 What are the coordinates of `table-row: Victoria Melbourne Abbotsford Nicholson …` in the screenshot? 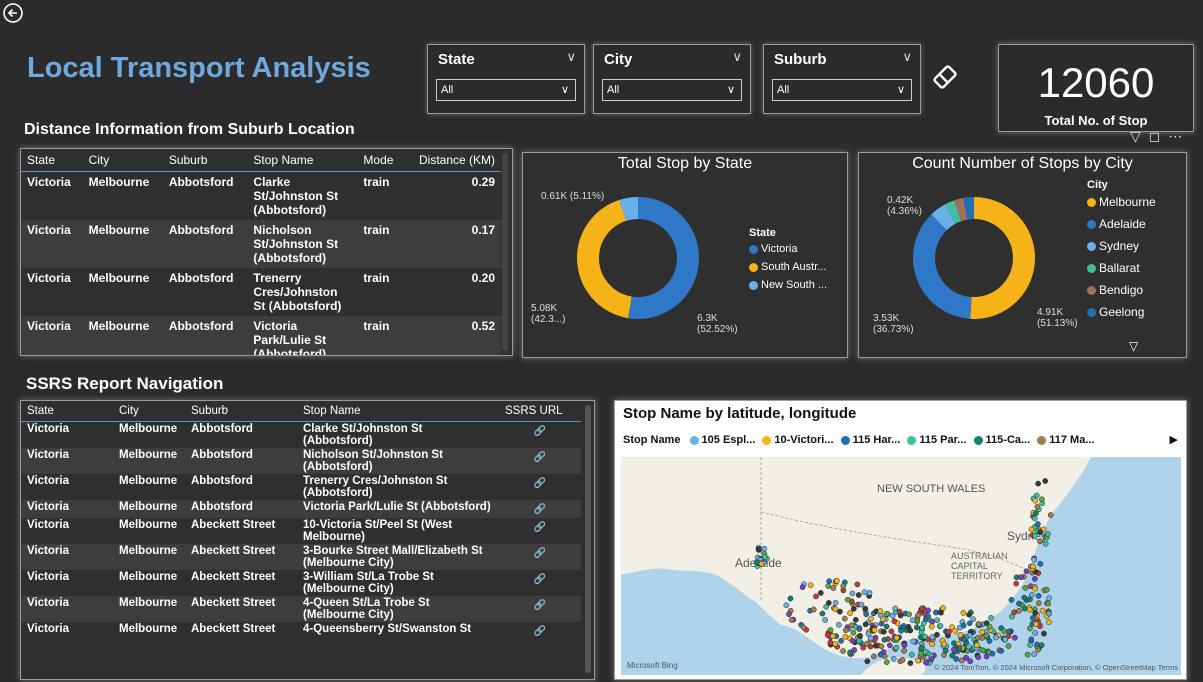 It's located at (261, 244).